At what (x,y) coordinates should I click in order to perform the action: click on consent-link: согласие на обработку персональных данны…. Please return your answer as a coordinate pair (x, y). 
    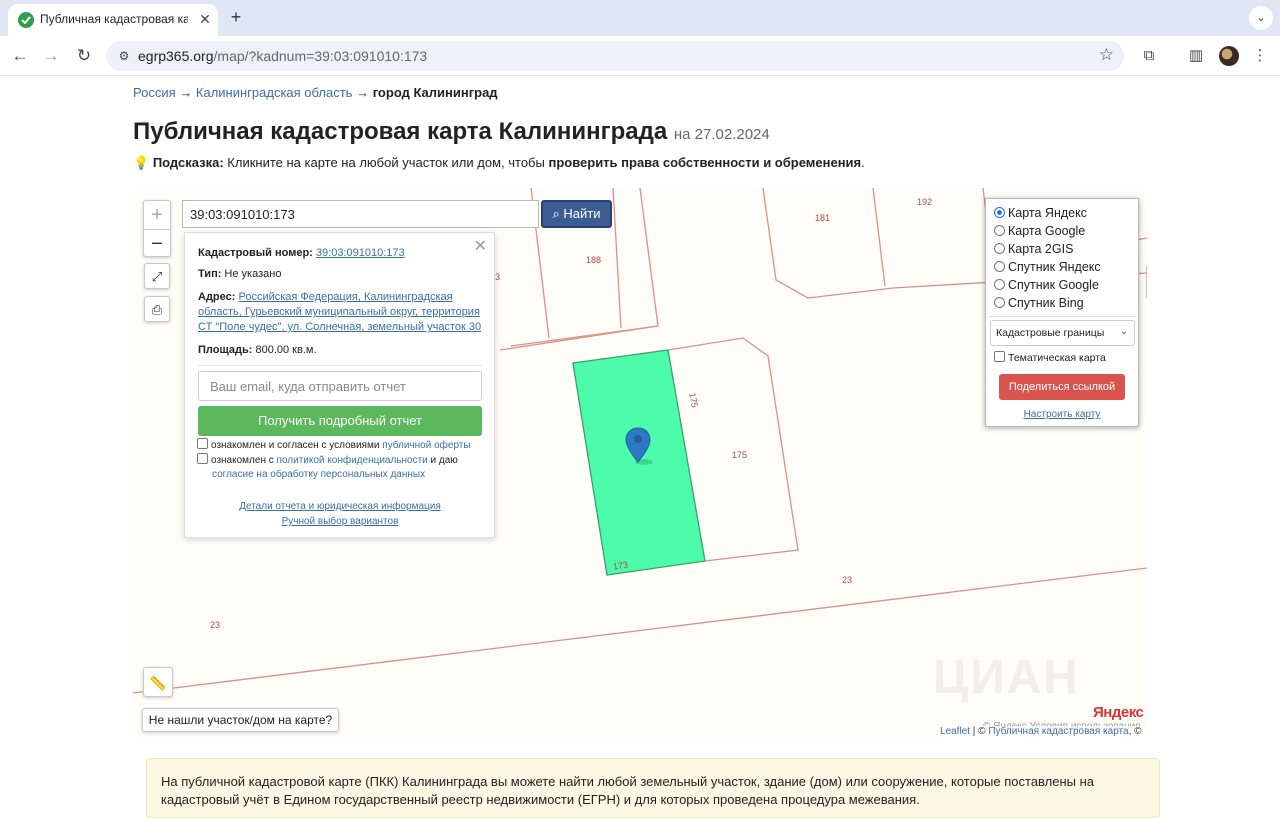
    Looking at the image, I should click on (318, 474).